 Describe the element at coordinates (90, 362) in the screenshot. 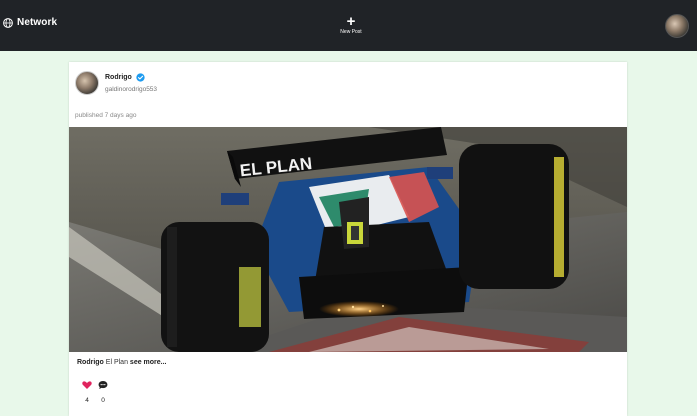

I see `caption-username: Rodrigo` at that location.